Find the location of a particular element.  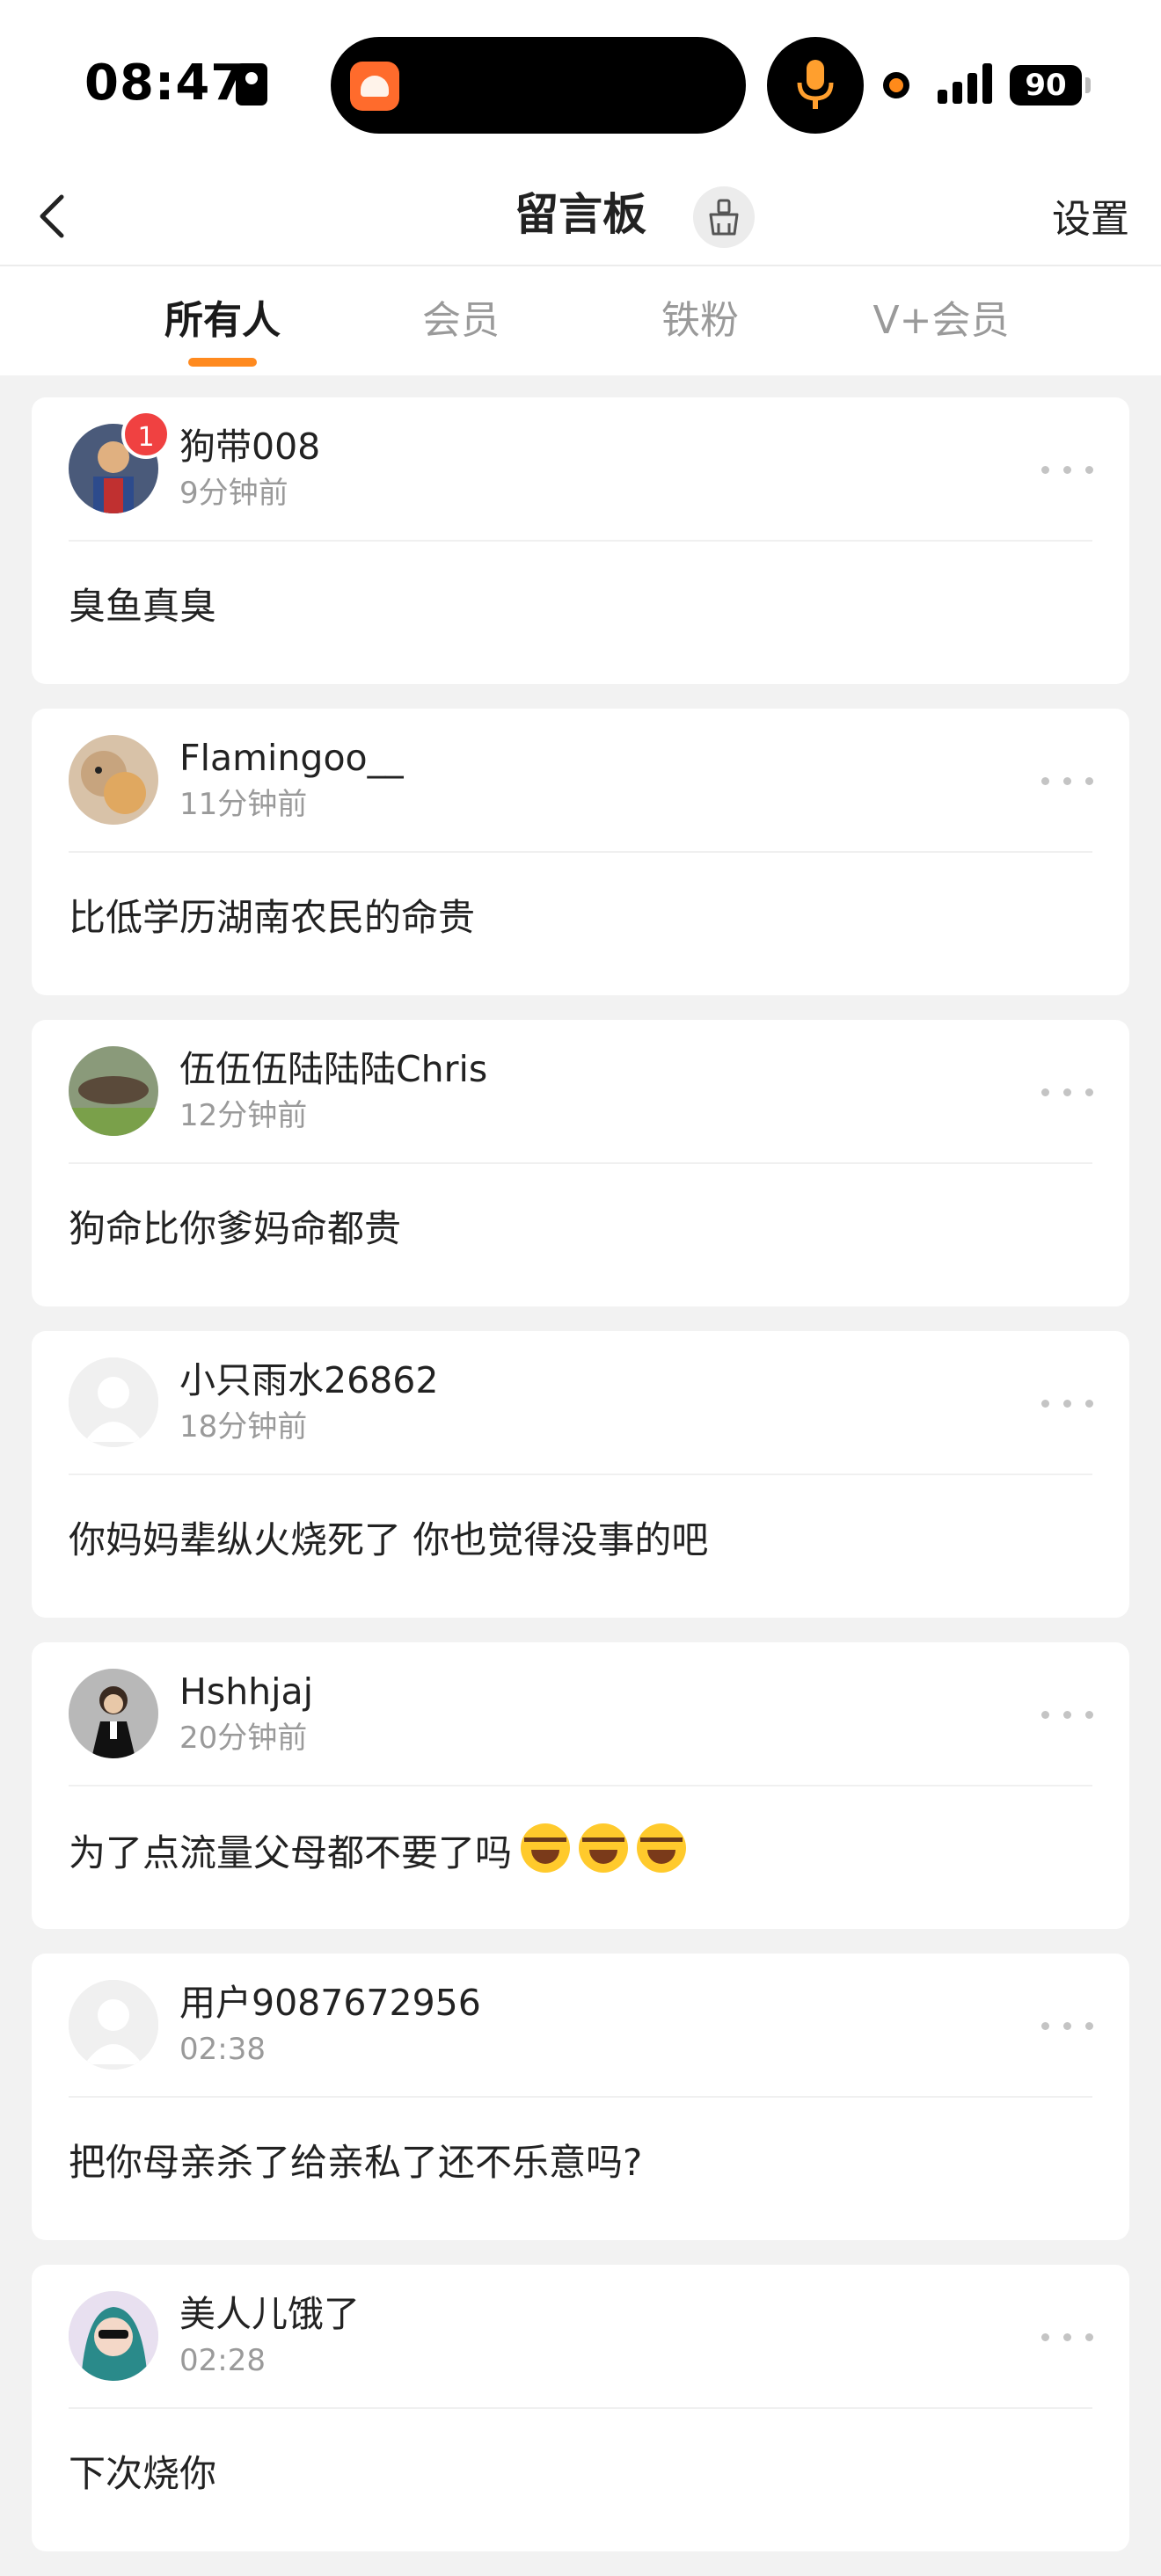

comment-card: 美人儿饿了 02:28 下次烧你 is located at coordinates (580, 2408).